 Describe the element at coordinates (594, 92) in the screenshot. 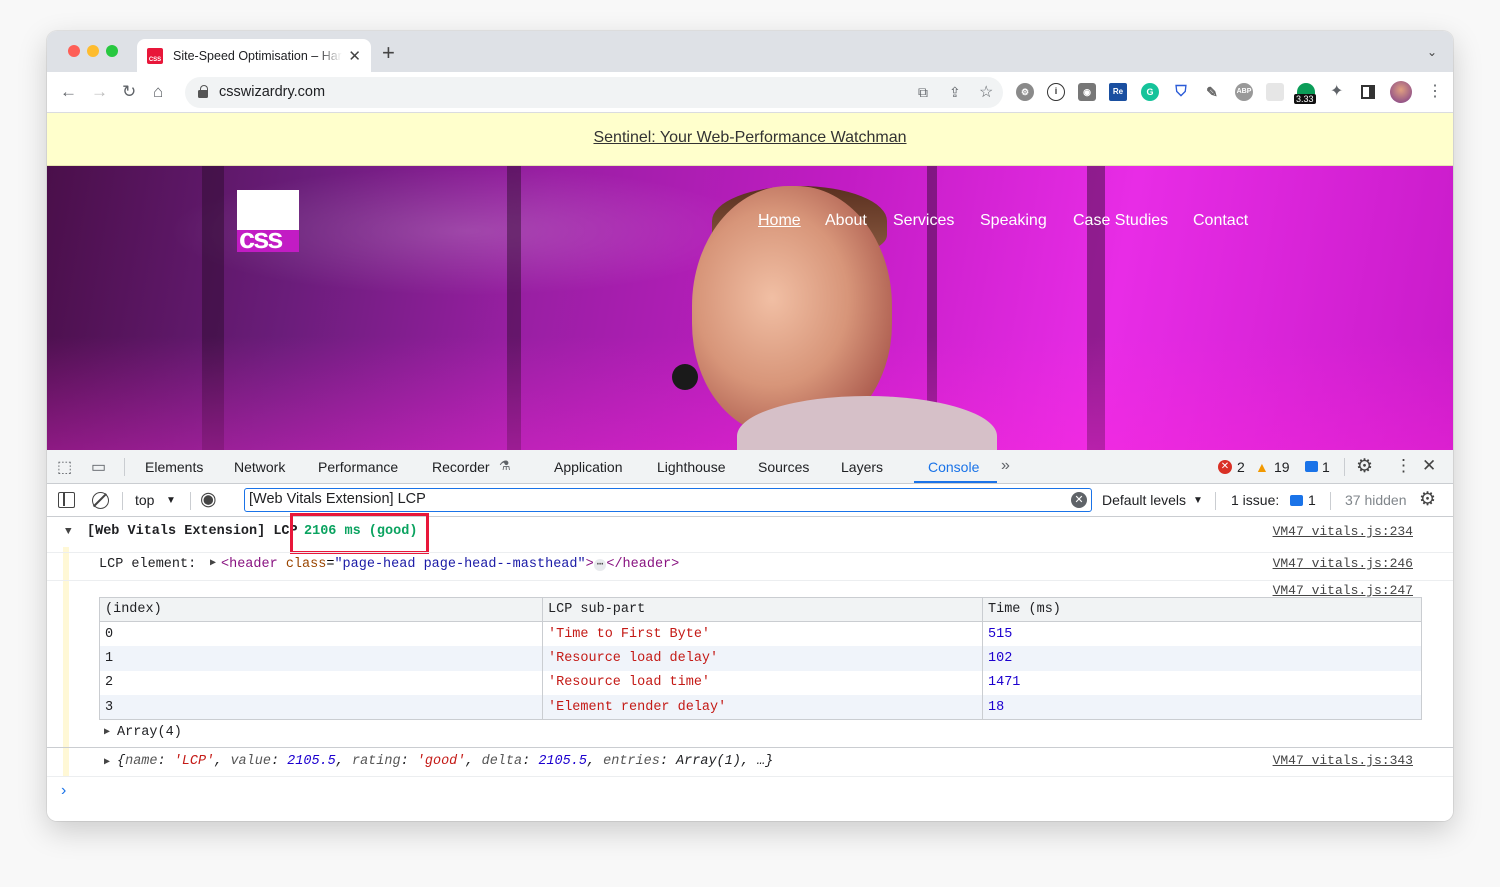

I see `address-bar: csswizardry.com ⧉ ⇪ ☆` at that location.